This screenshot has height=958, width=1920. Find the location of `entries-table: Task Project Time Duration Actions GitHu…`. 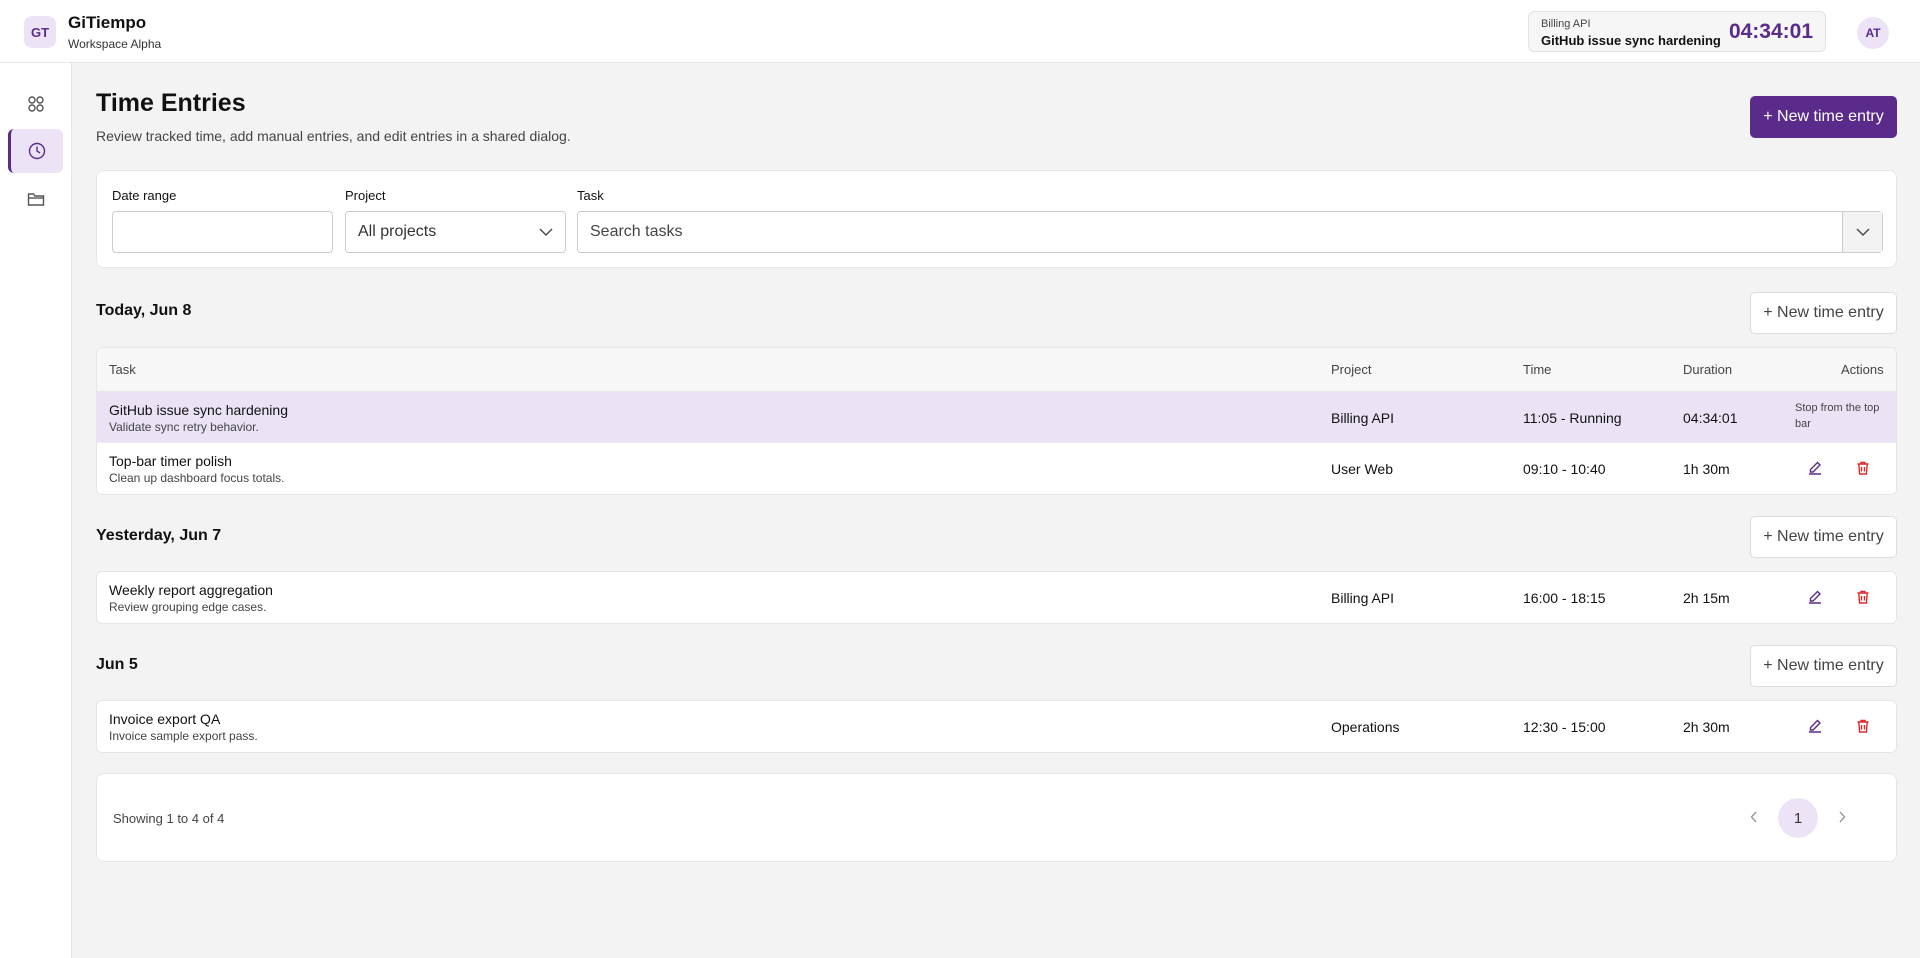

entries-table: Task Project Time Duration Actions GitHu… is located at coordinates (996, 421).